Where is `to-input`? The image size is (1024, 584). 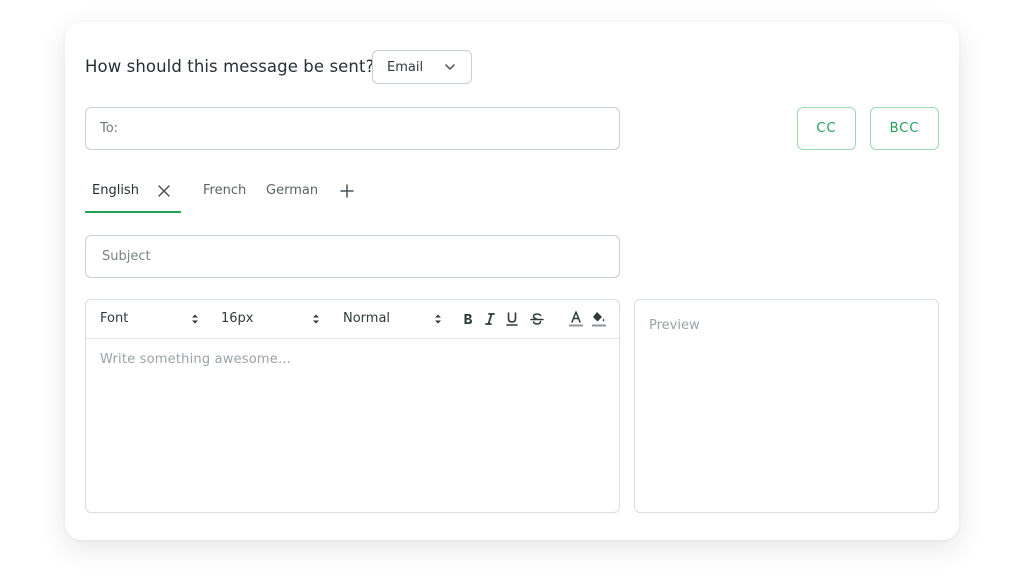
to-input is located at coordinates (364, 128).